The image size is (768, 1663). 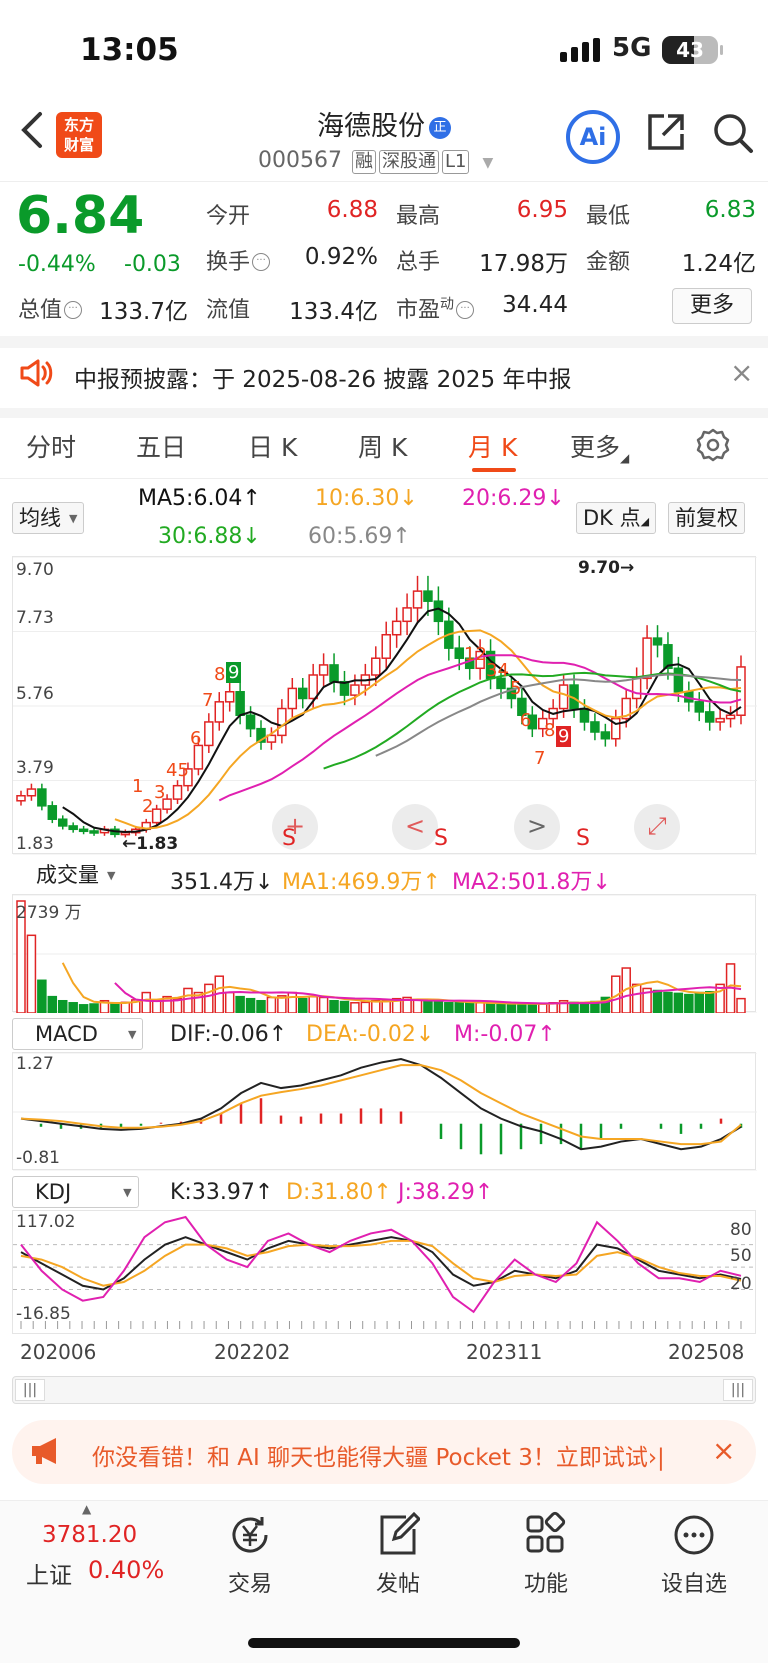 I want to click on seq-label: 12, so click(x=475, y=654).